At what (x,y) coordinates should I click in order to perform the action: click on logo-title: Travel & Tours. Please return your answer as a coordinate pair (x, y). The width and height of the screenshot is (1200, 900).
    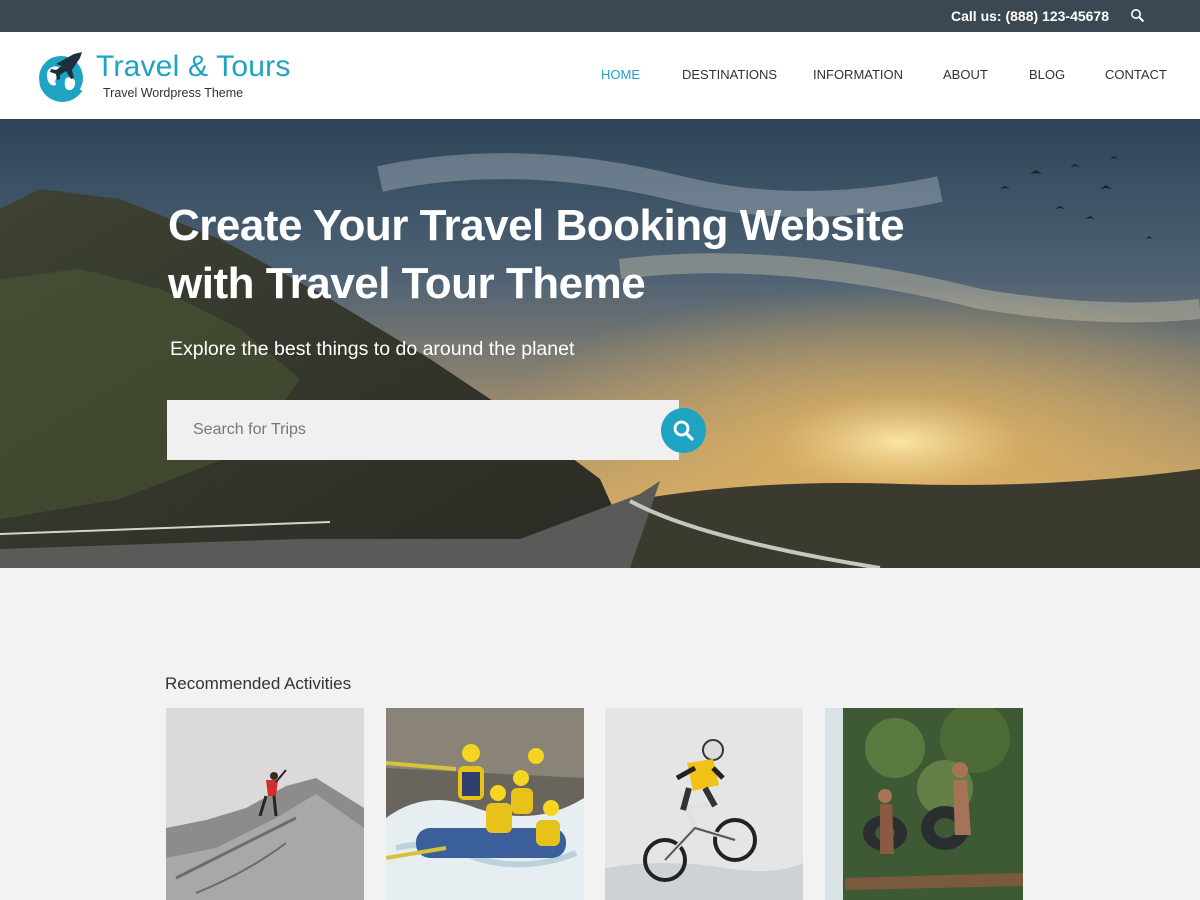
    Looking at the image, I should click on (193, 66).